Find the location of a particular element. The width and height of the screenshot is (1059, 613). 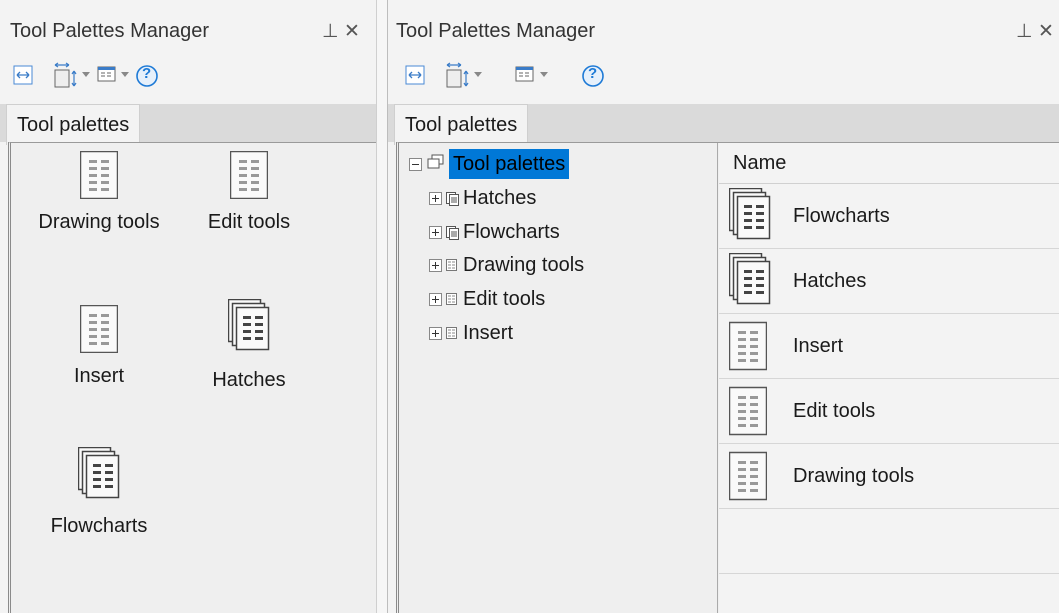

collapse-icon is located at coordinates (415, 164).